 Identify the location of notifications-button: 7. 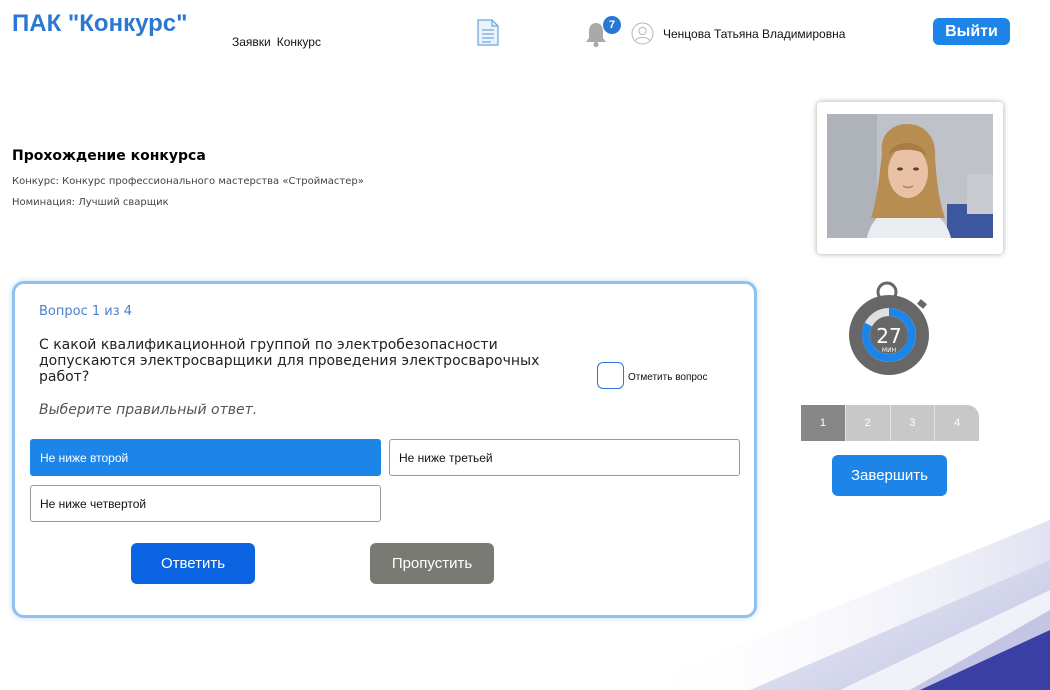
(604, 32).